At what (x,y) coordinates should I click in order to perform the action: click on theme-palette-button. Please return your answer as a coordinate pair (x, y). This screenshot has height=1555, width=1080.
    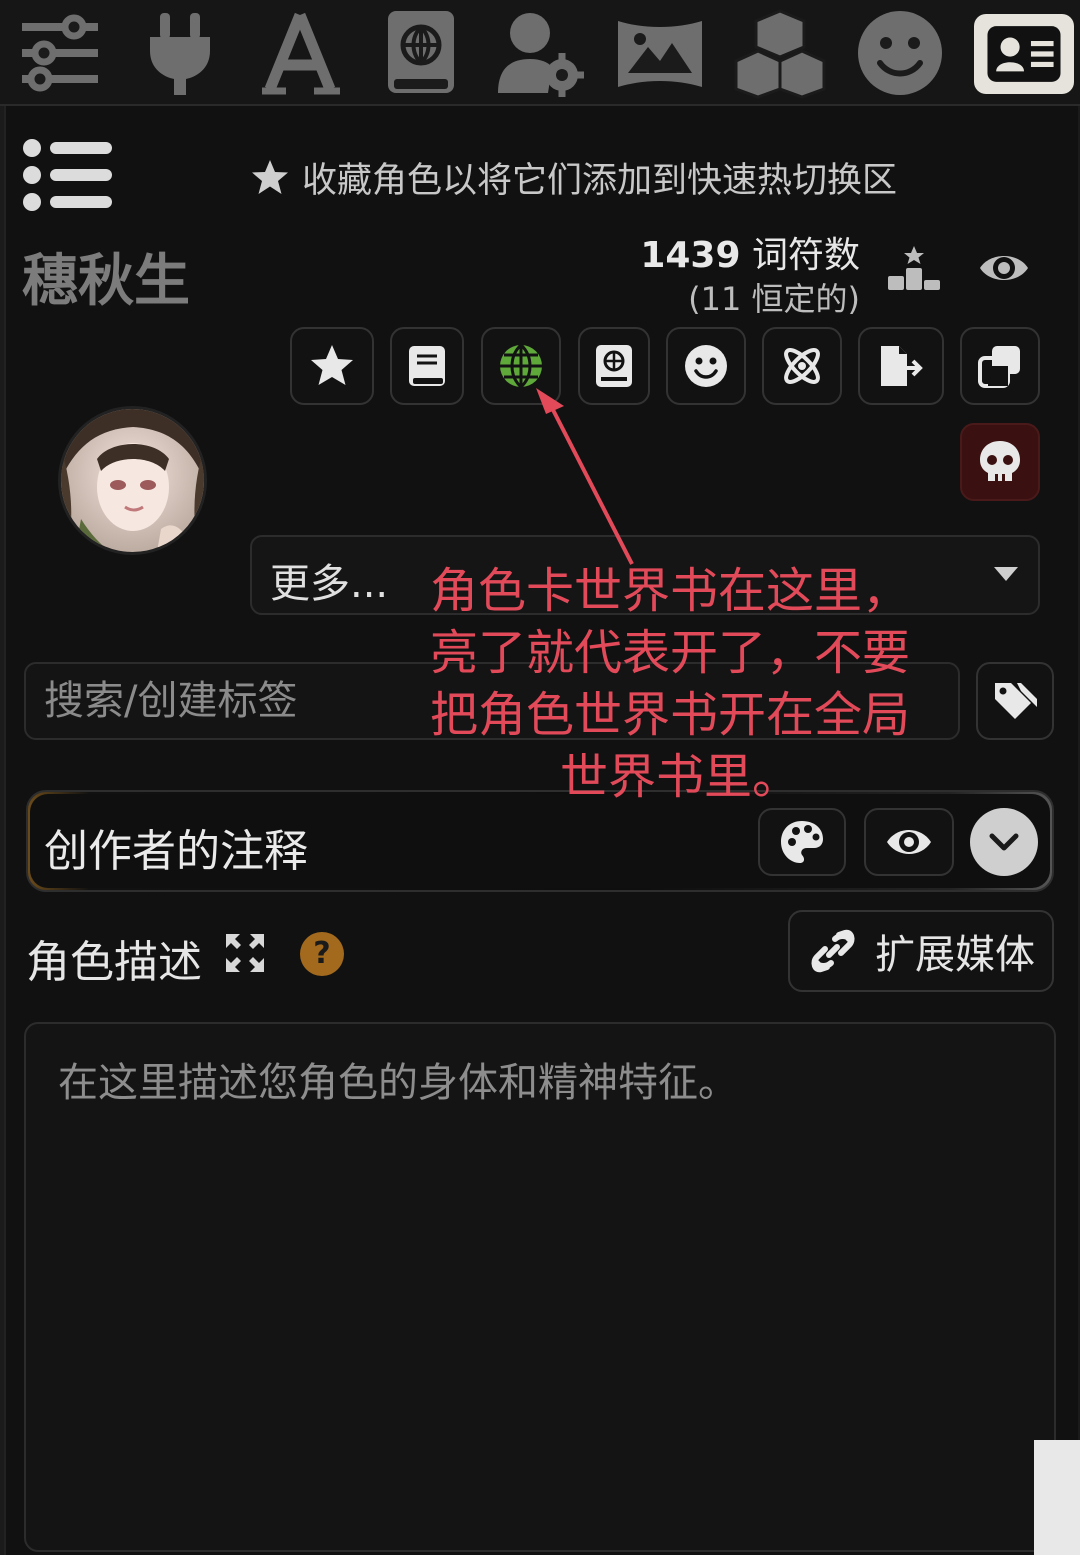
    Looking at the image, I should click on (802, 842).